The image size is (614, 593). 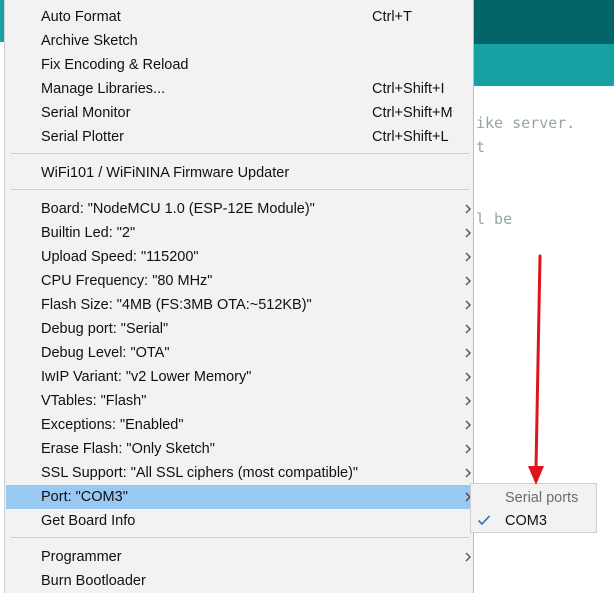 I want to click on menu-item-label: Serial Plotter, so click(x=83, y=137).